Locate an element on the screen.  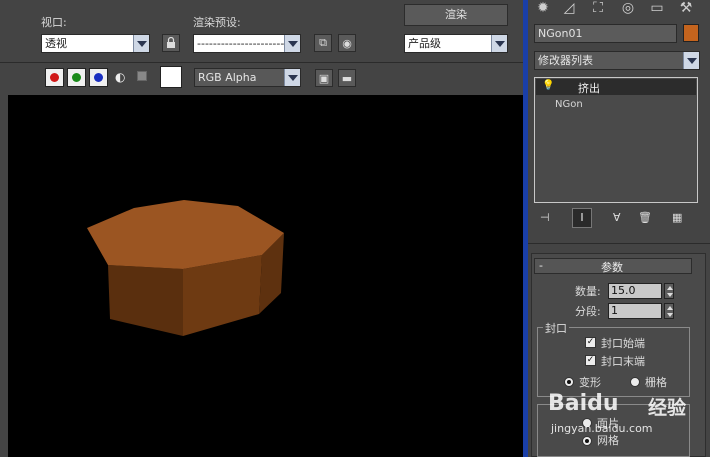
red-channel-button is located at coordinates (54, 77).